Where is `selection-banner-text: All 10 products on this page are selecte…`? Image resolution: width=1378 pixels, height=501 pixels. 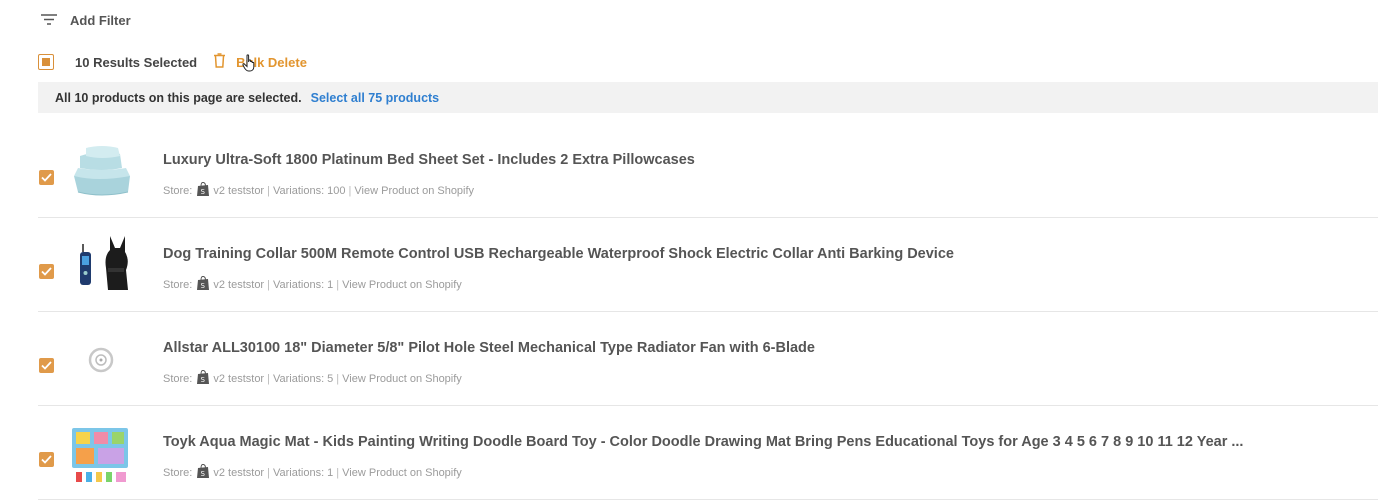 selection-banner-text: All 10 products on this page are selecte… is located at coordinates (178, 97).